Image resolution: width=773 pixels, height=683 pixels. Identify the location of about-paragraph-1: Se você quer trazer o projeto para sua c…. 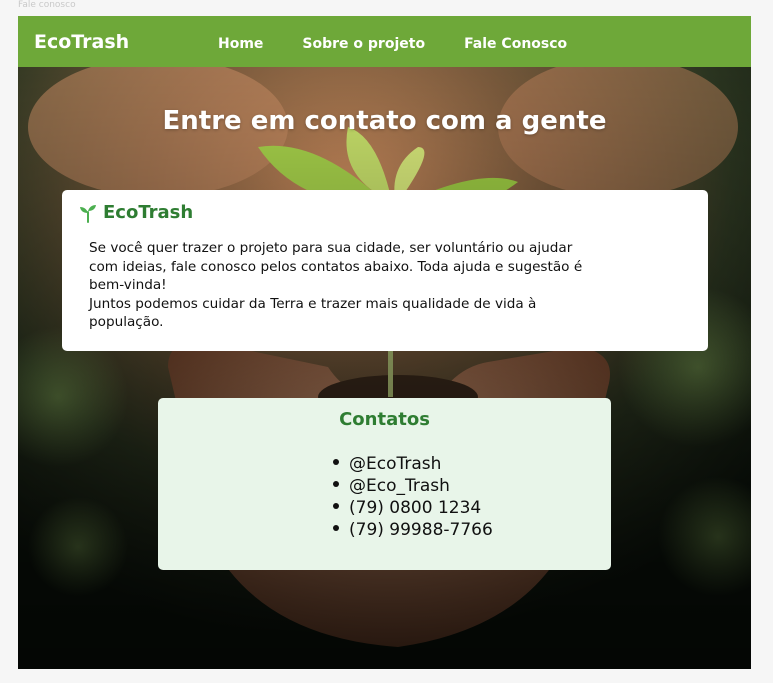
(336, 266).